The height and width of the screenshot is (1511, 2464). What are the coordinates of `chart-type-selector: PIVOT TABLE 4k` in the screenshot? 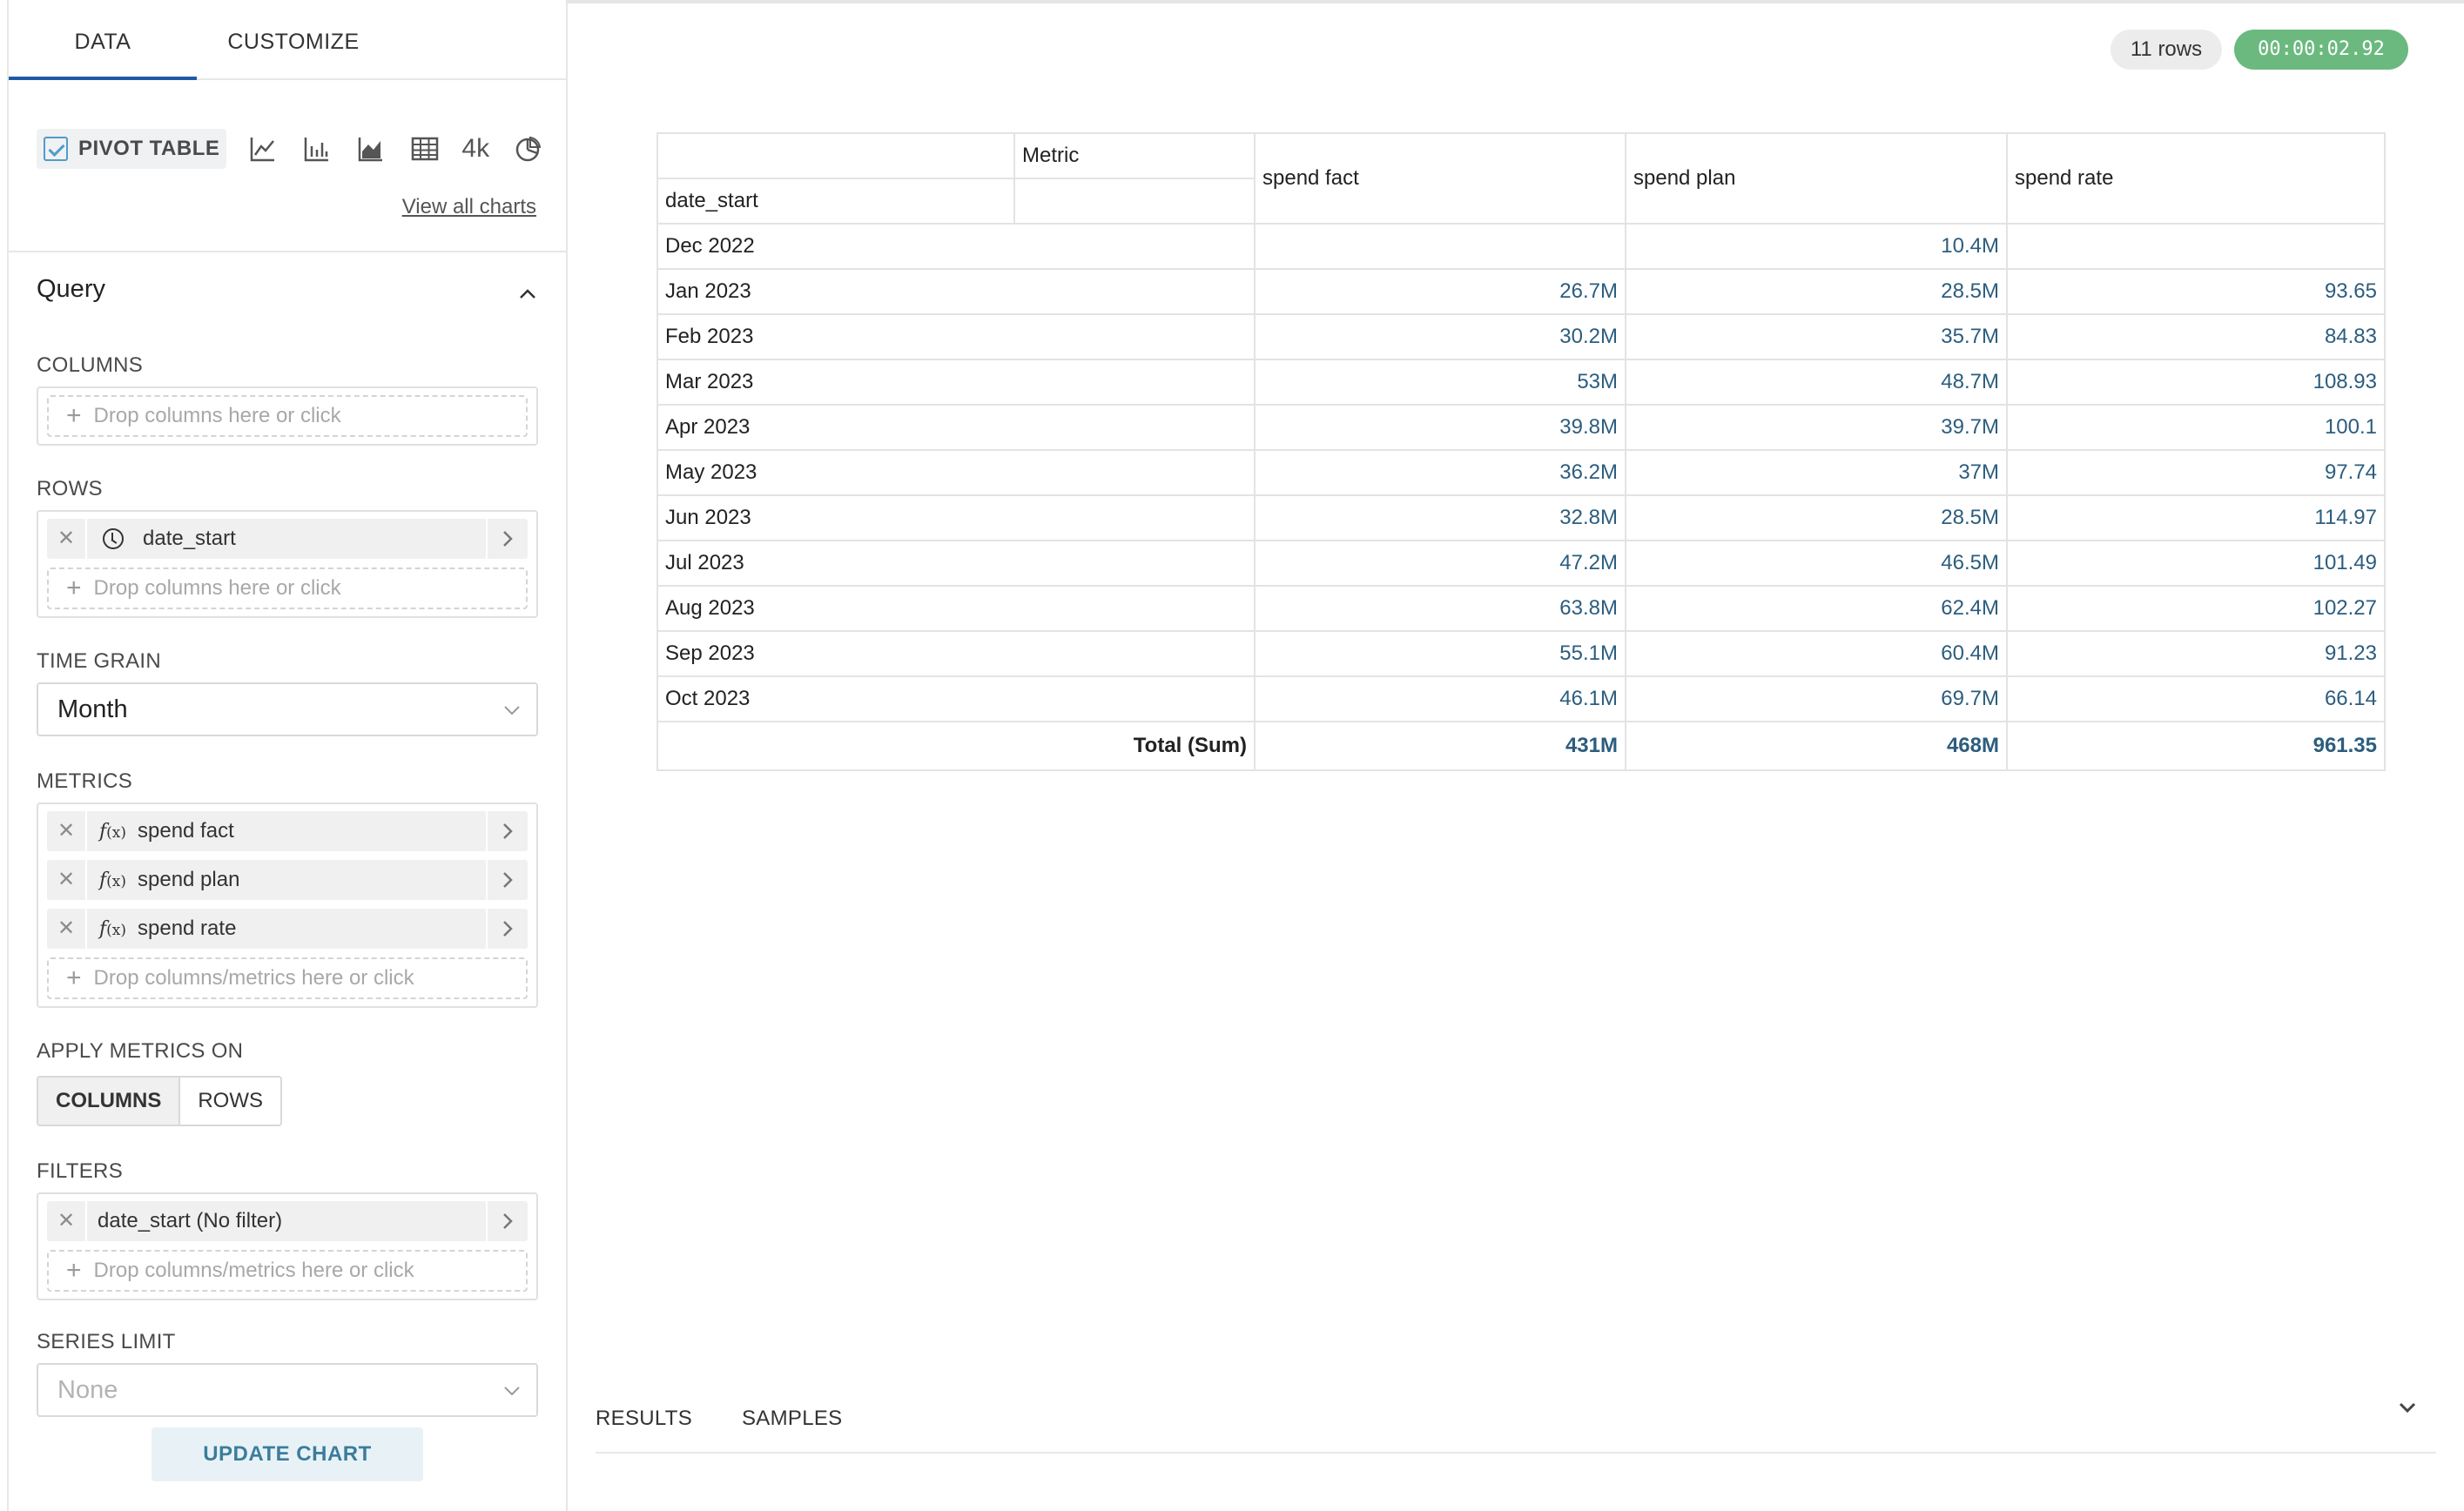 It's located at (290, 149).